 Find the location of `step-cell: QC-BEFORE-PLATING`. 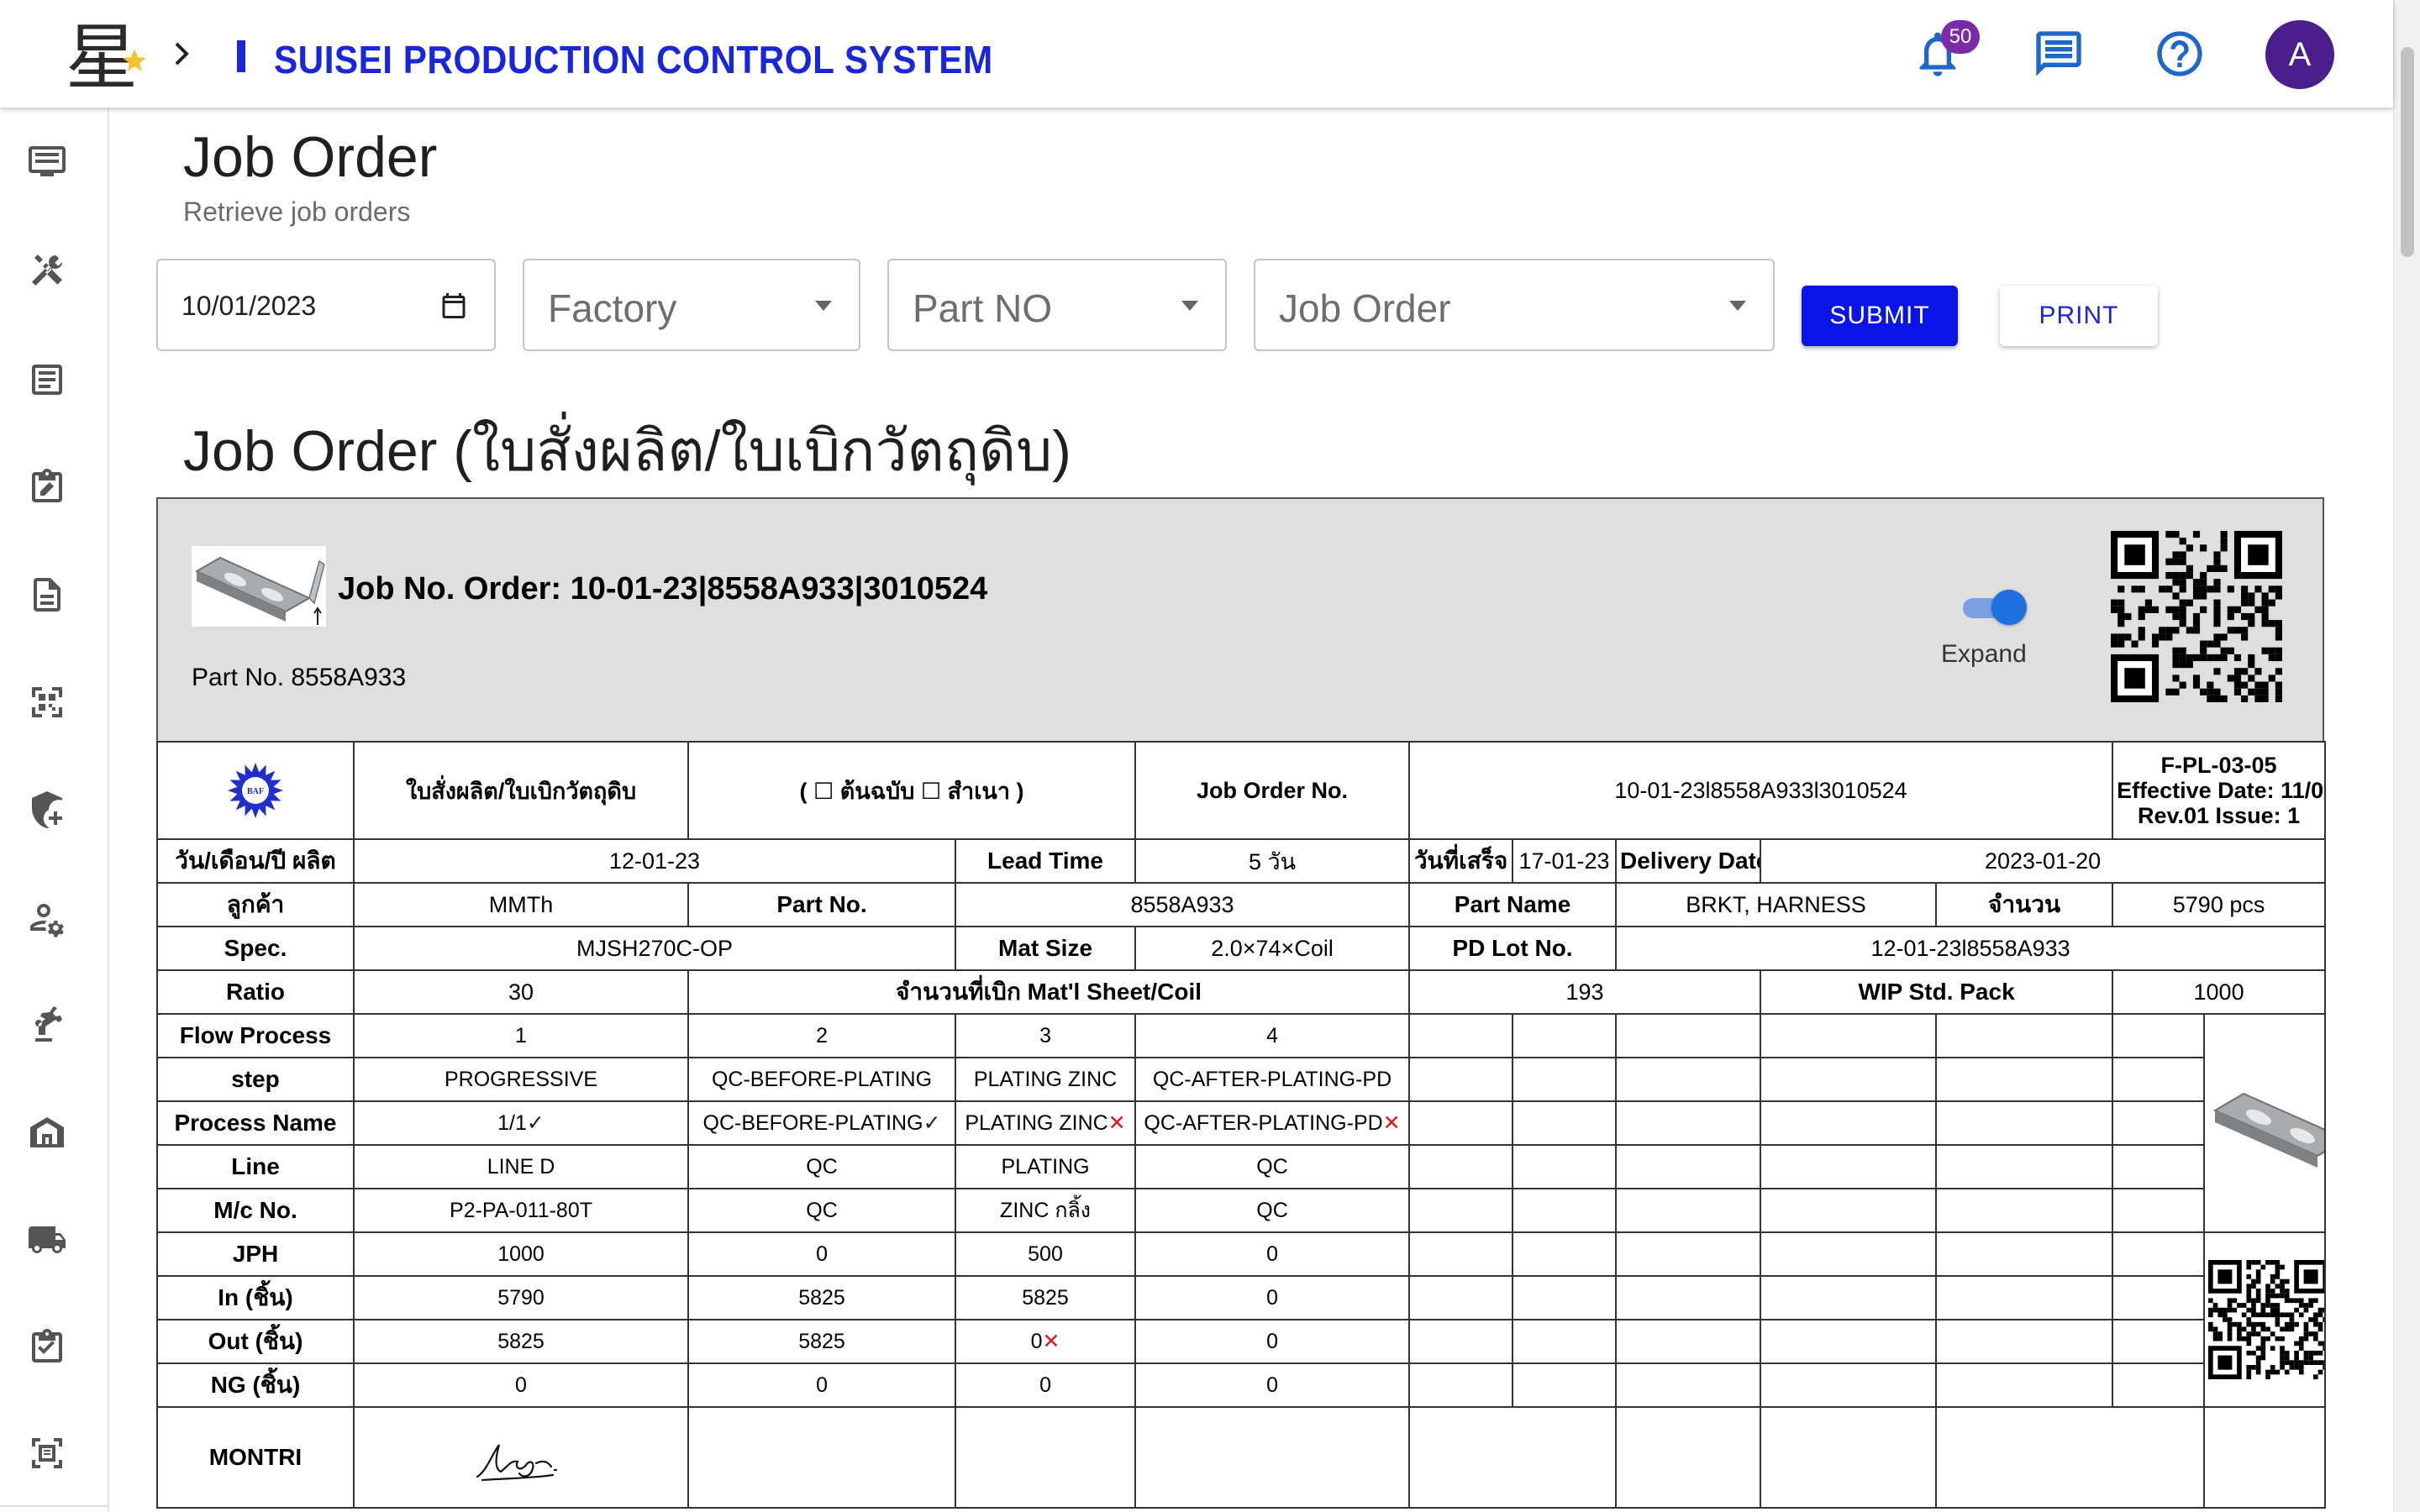

step-cell: QC-BEFORE-PLATING is located at coordinates (822, 1079).